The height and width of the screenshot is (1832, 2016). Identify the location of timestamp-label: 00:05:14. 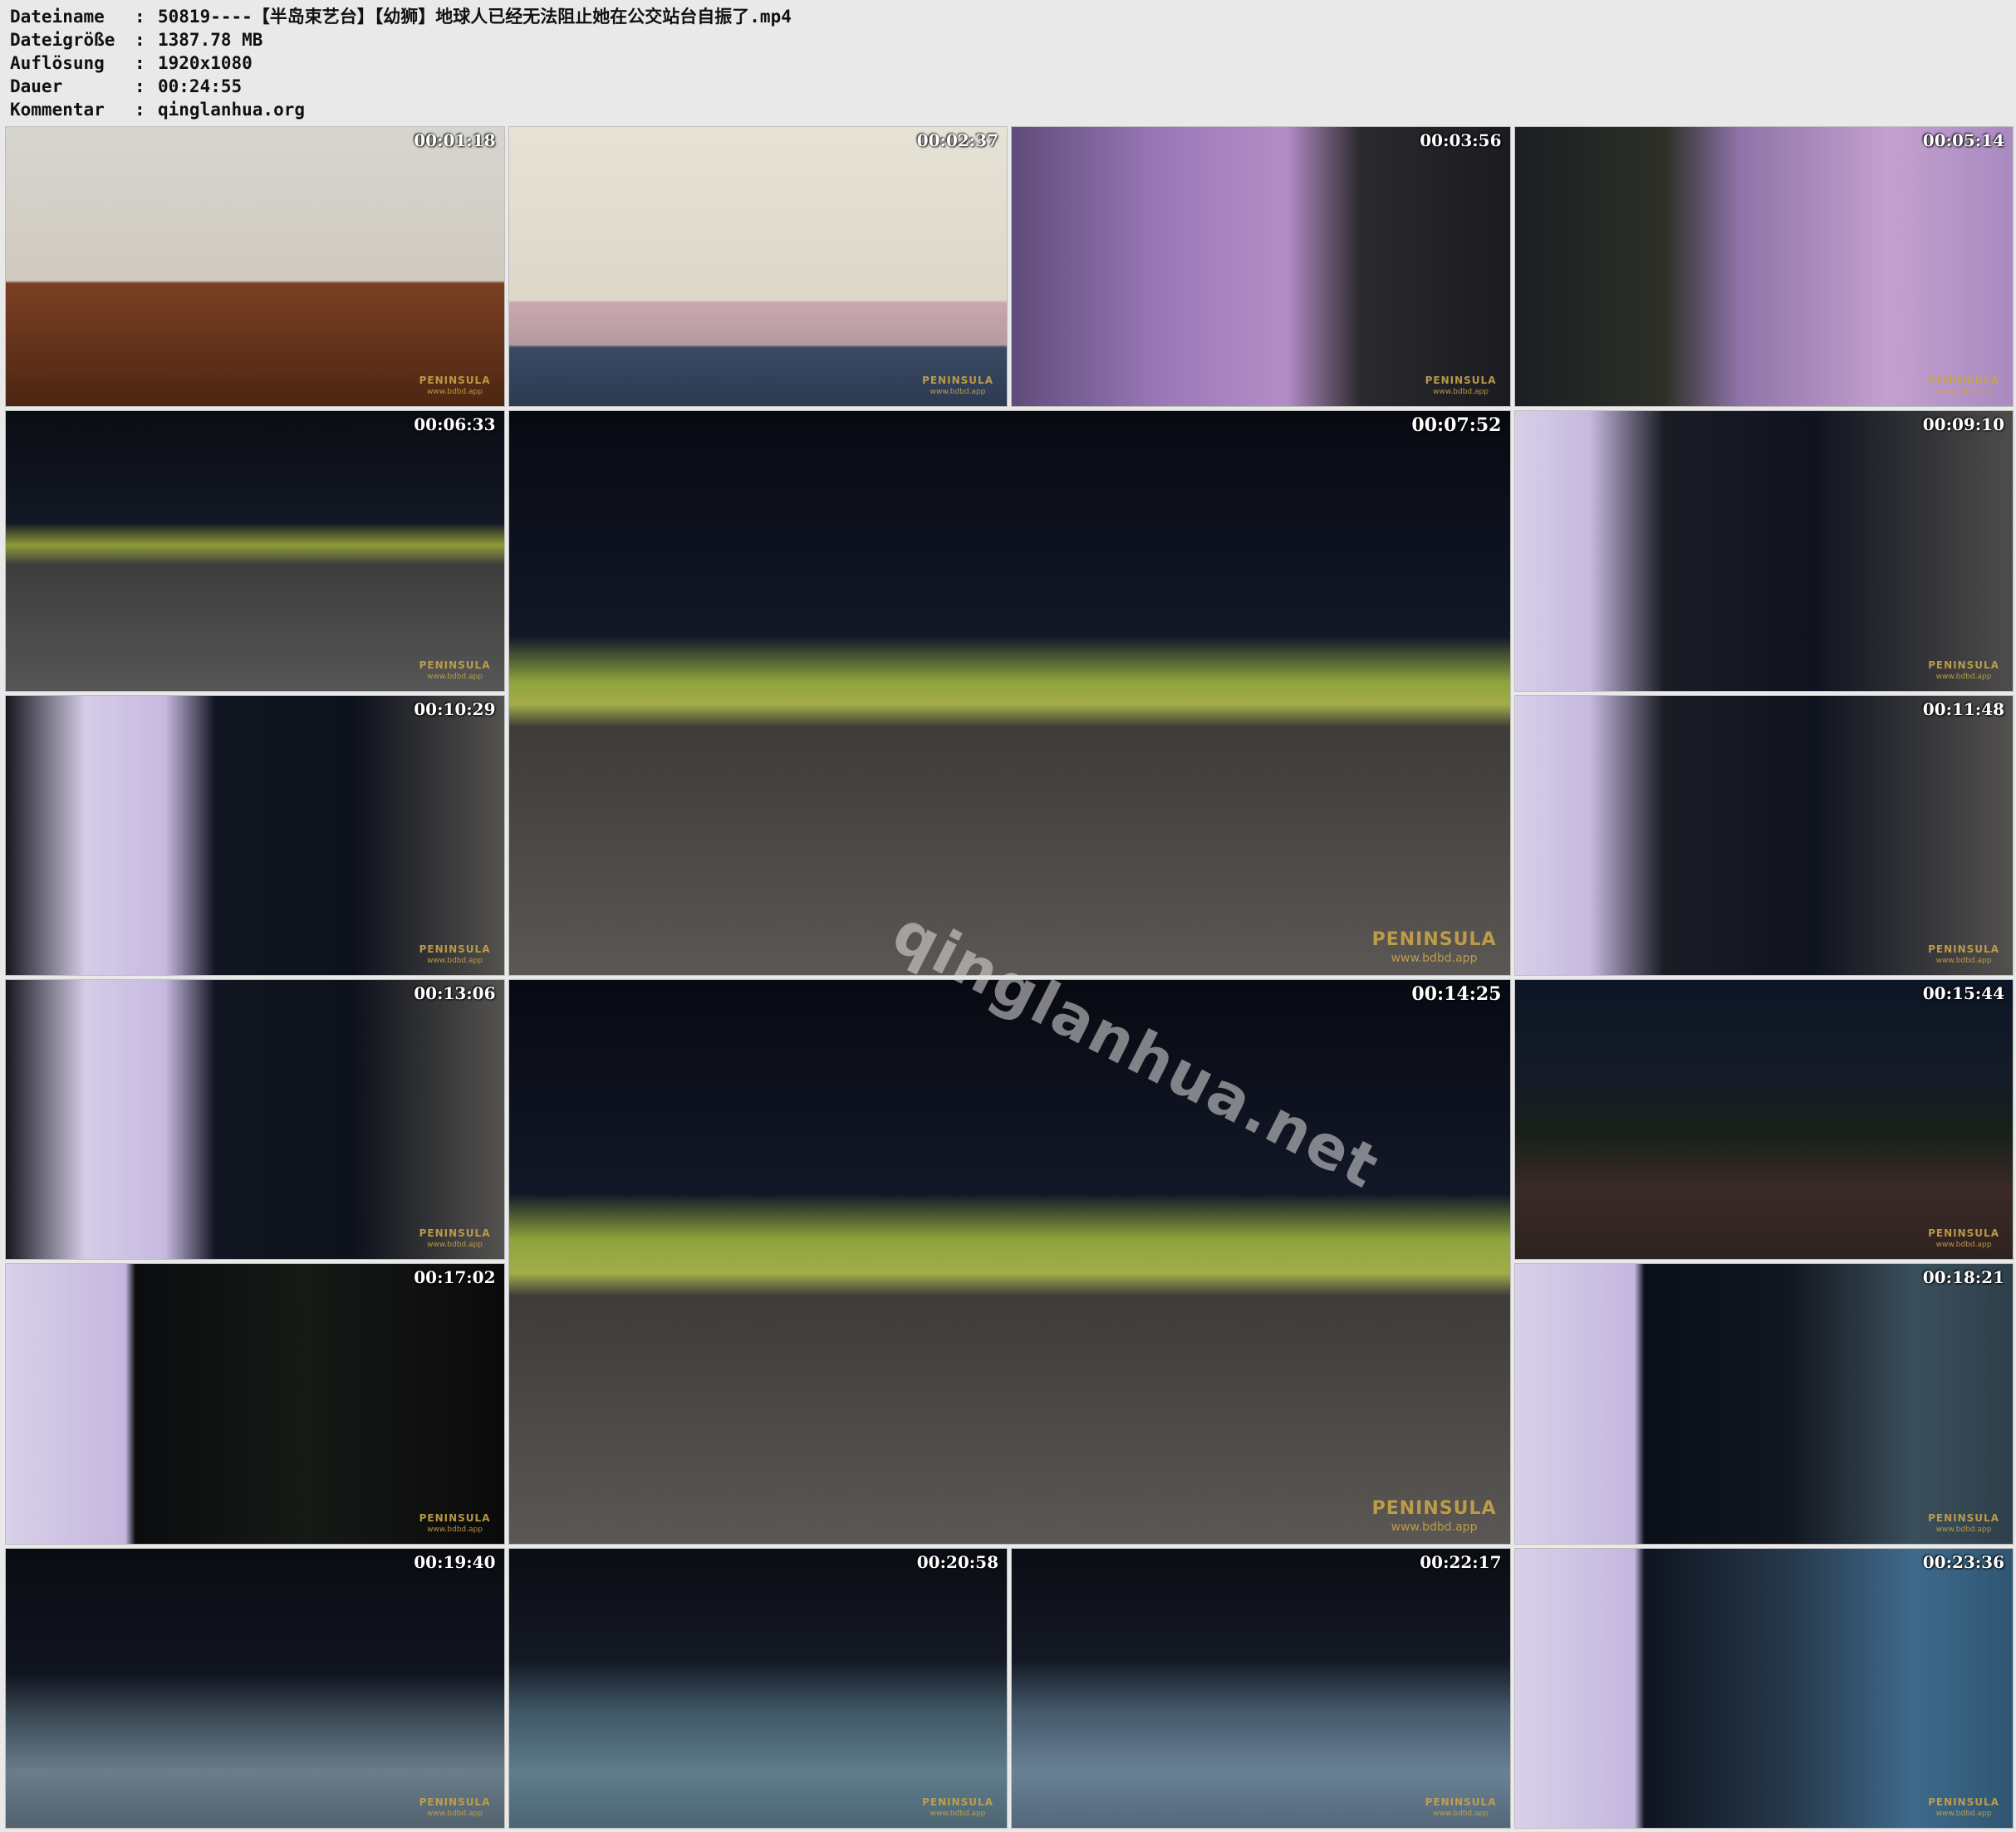
(1963, 140).